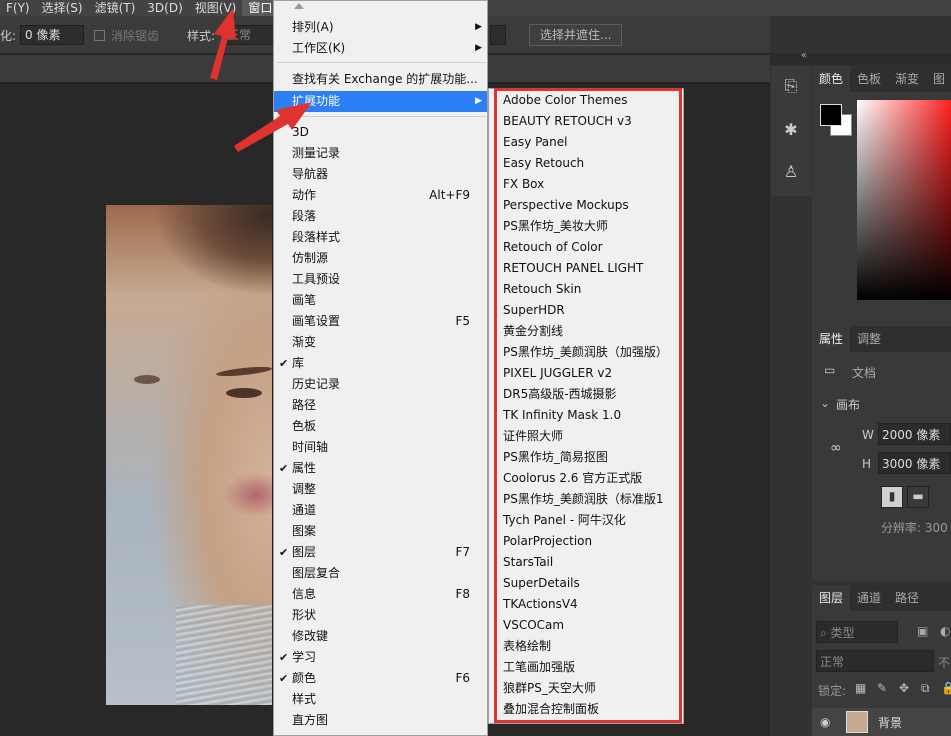  Describe the element at coordinates (380, 636) in the screenshot. I see `window-menu-item: 修改键` at that location.